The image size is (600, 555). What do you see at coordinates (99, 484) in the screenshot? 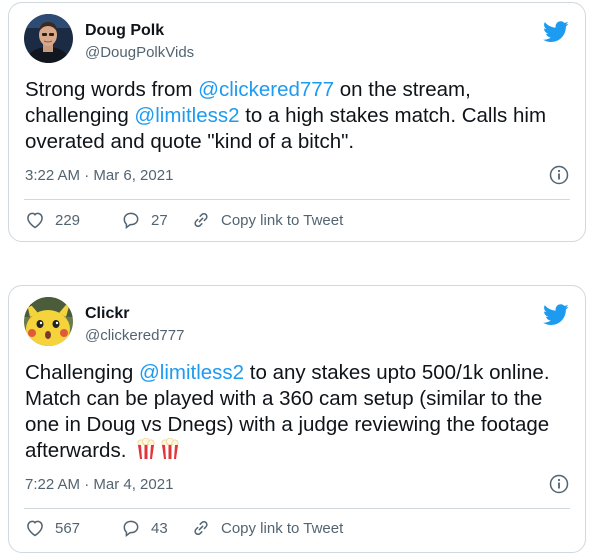
I see `timestamp: 7:22 AM · Mar 4, 2021` at bounding box center [99, 484].